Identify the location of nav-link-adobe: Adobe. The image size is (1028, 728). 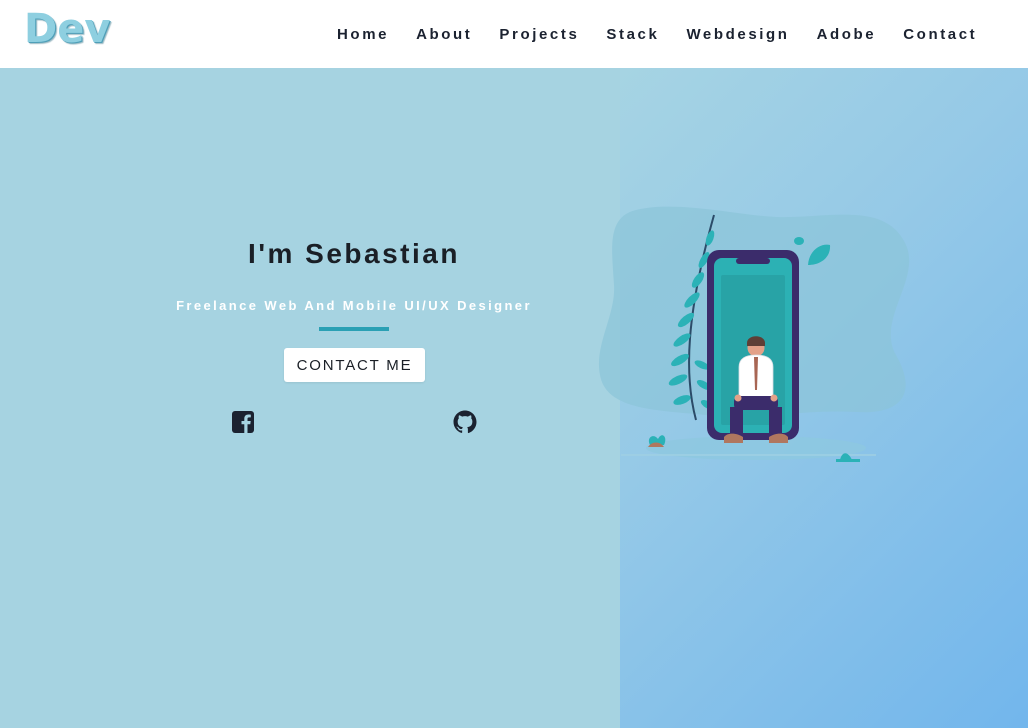
(847, 34).